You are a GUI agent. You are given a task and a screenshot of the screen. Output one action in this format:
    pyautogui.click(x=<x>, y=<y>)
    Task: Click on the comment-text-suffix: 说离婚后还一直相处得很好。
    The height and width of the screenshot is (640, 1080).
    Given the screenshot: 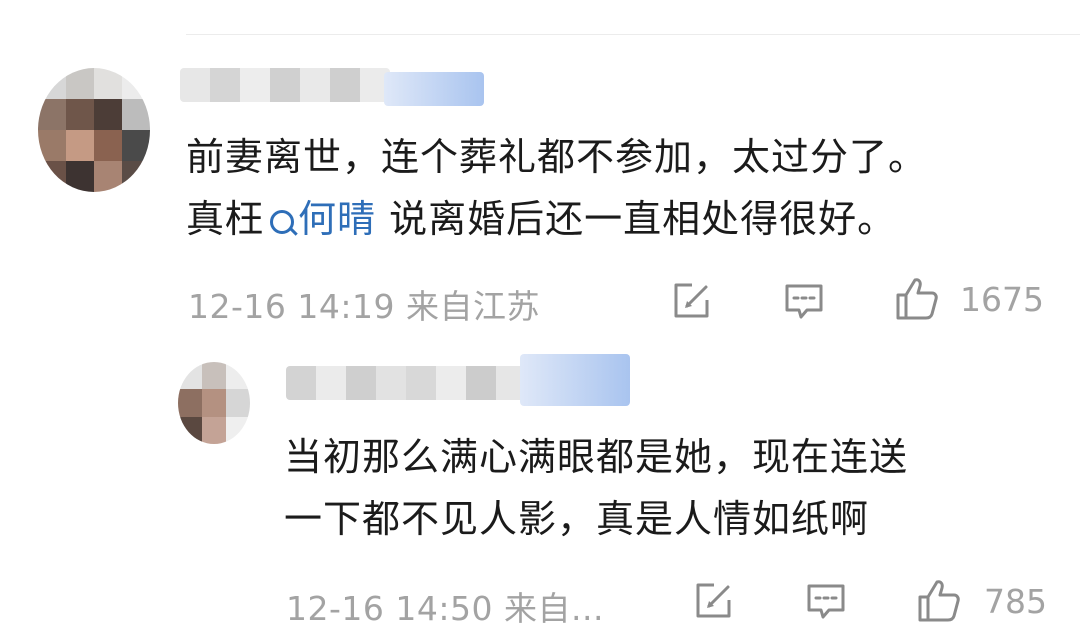 What is the action you would take?
    pyautogui.click(x=636, y=219)
    